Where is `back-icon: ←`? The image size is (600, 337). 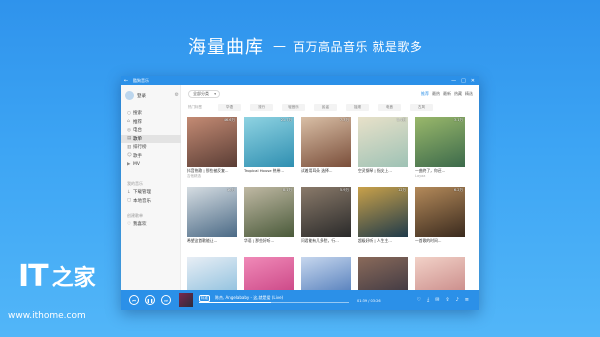
back-icon: ← is located at coordinates (126, 81).